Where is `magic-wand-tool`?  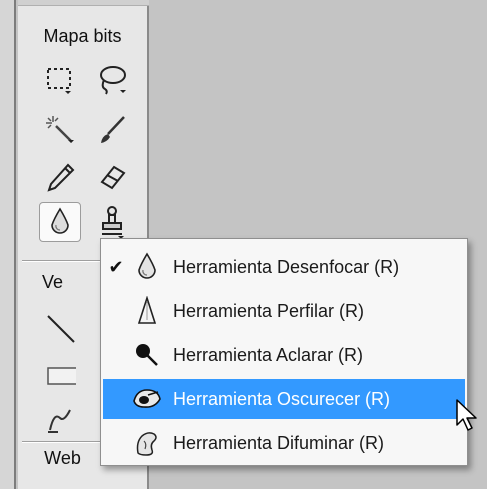
magic-wand-tool is located at coordinates (60, 130).